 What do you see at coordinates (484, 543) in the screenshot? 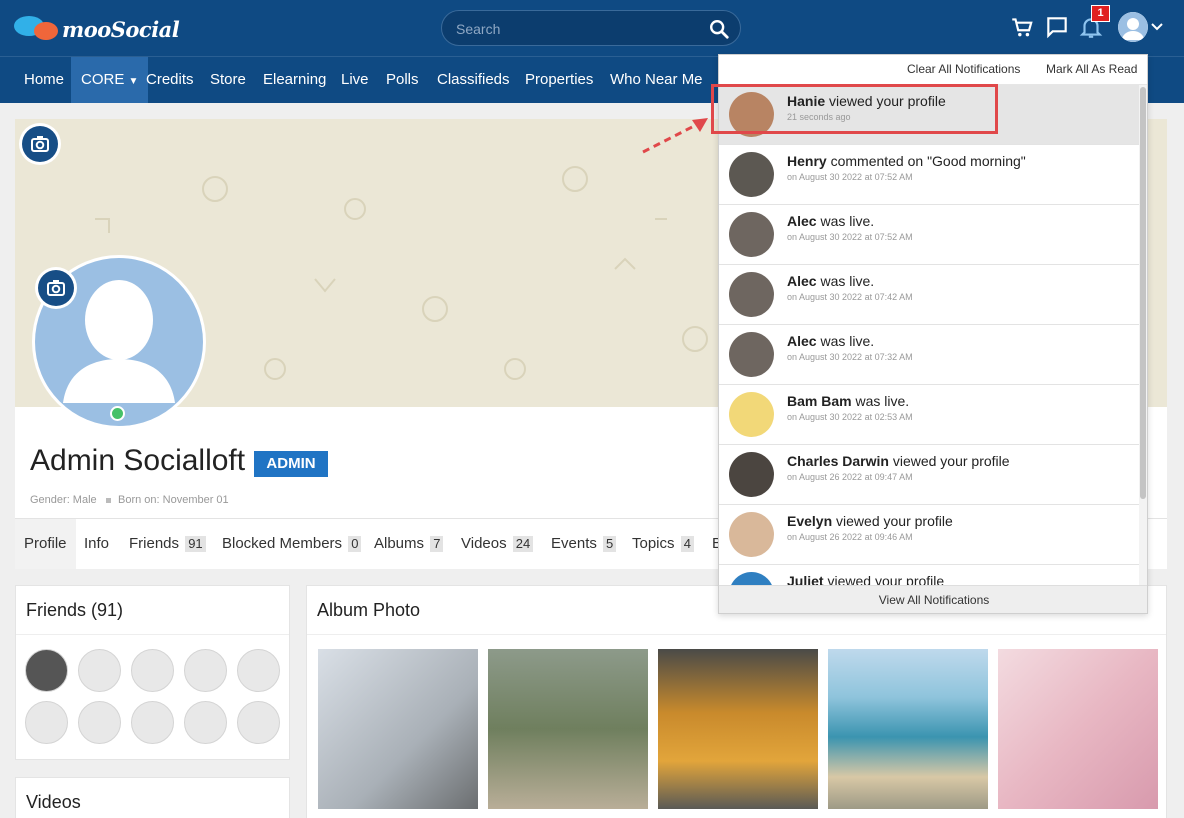
I see `tab-label: Videos` at bounding box center [484, 543].